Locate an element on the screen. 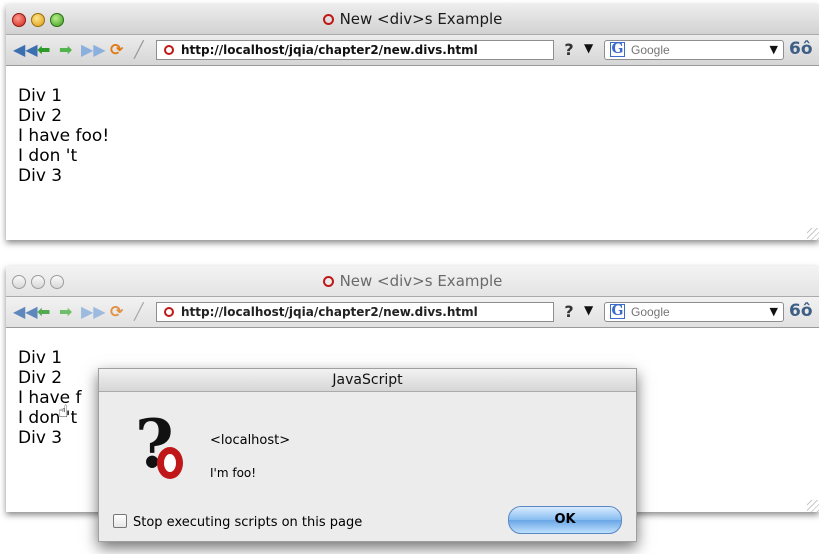  stop-scripts-label: Stop executing scripts on this page is located at coordinates (248, 522).